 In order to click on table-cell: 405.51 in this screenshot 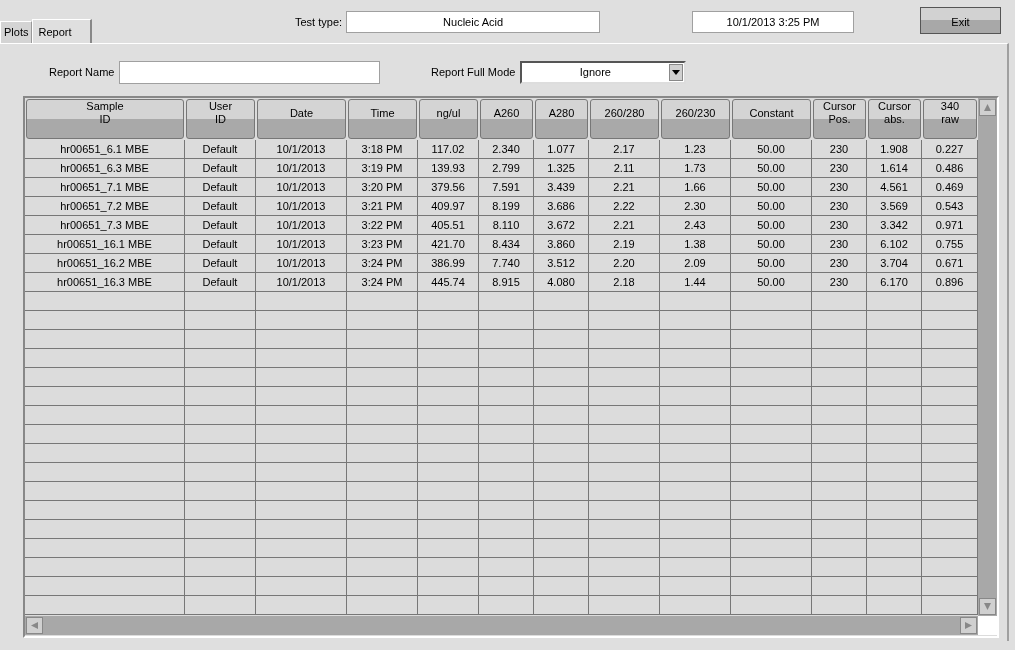, I will do `click(448, 225)`.